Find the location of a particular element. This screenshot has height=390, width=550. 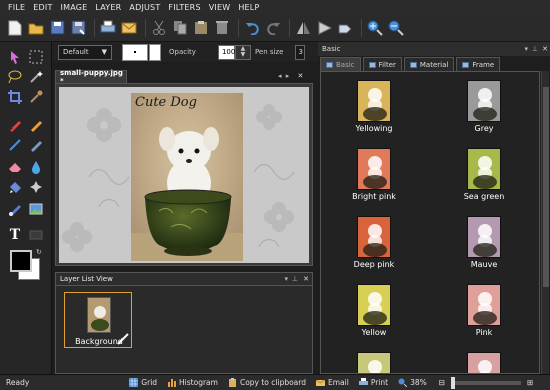

zoom-in-icon is located at coordinates (375, 28).